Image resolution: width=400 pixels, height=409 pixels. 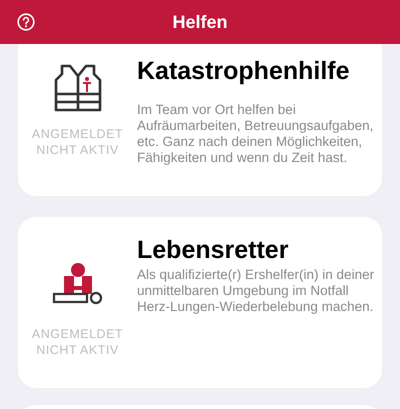 I want to click on card-title: Lebensretter, so click(x=213, y=250).